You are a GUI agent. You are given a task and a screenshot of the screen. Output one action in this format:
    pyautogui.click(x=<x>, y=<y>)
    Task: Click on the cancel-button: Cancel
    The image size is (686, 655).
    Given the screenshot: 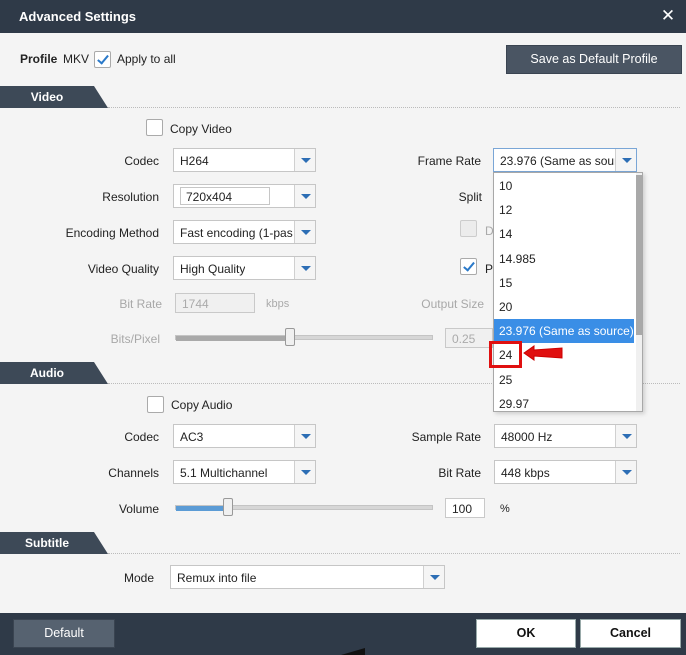 What is the action you would take?
    pyautogui.click(x=630, y=633)
    